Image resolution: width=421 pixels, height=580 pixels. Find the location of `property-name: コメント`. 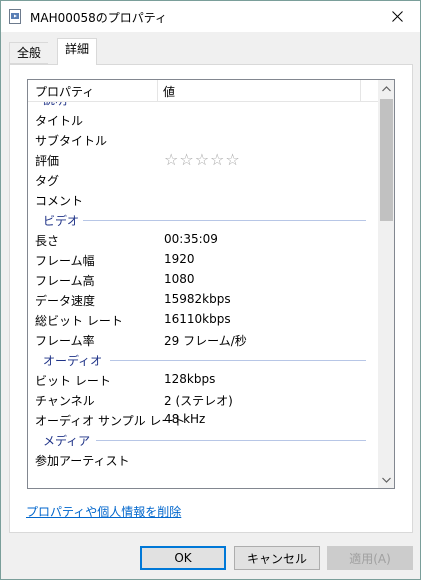

property-name: コメント is located at coordinates (59, 201).